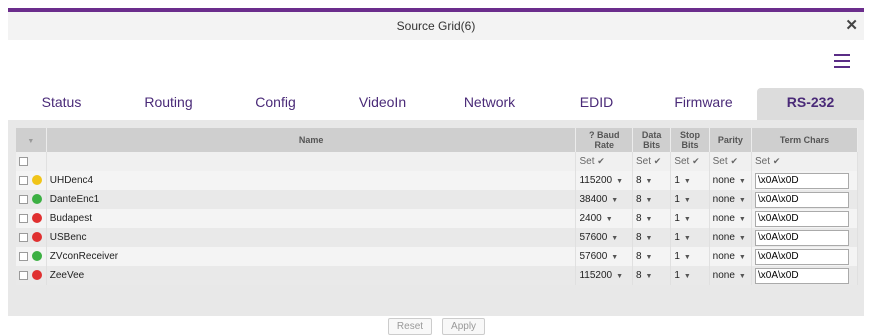  What do you see at coordinates (437, 180) in the screenshot?
I see `table-row: UHDenc4 115200 ▼ 8 ▼ 1 ▼ none ▼` at bounding box center [437, 180].